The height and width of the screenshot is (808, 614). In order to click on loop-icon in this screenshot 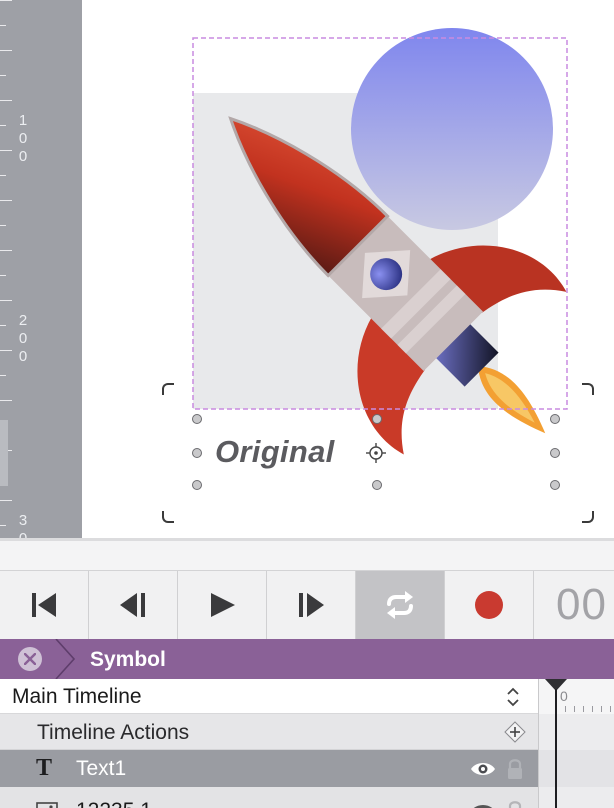, I will do `click(400, 605)`.